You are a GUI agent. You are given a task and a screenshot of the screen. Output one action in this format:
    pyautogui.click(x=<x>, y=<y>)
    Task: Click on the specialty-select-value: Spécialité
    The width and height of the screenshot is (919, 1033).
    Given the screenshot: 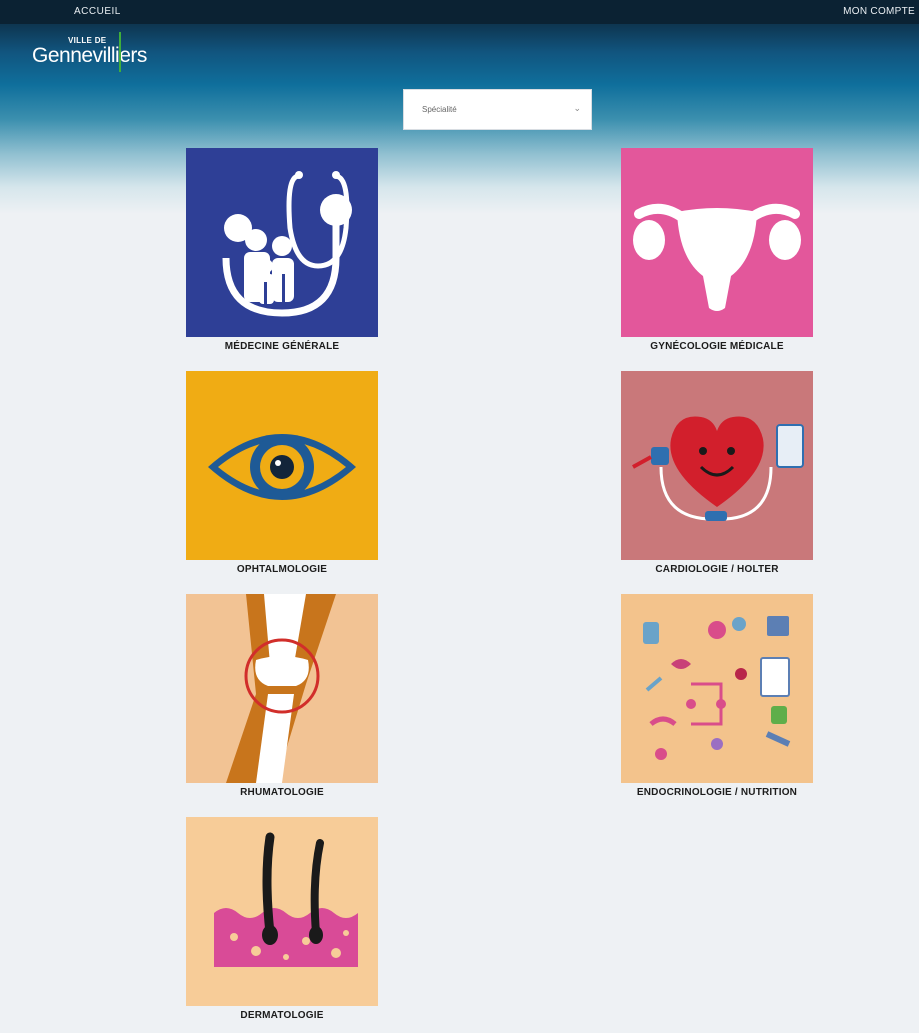 What is the action you would take?
    pyautogui.click(x=439, y=109)
    